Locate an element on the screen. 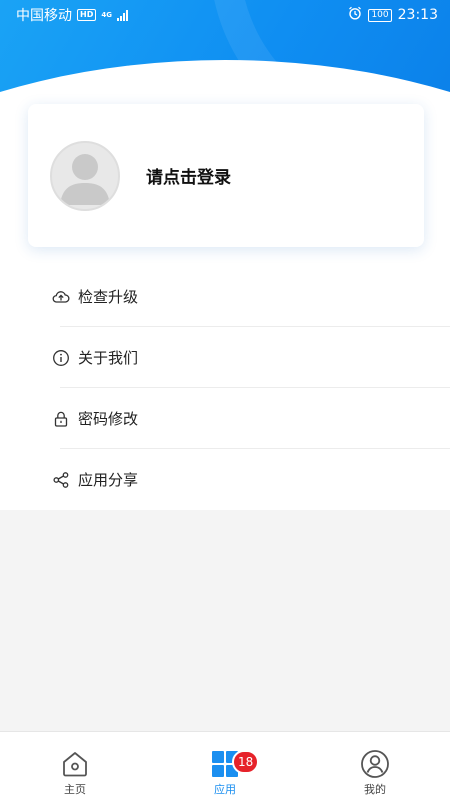 The image size is (450, 800). clock: 23:13 is located at coordinates (417, 15).